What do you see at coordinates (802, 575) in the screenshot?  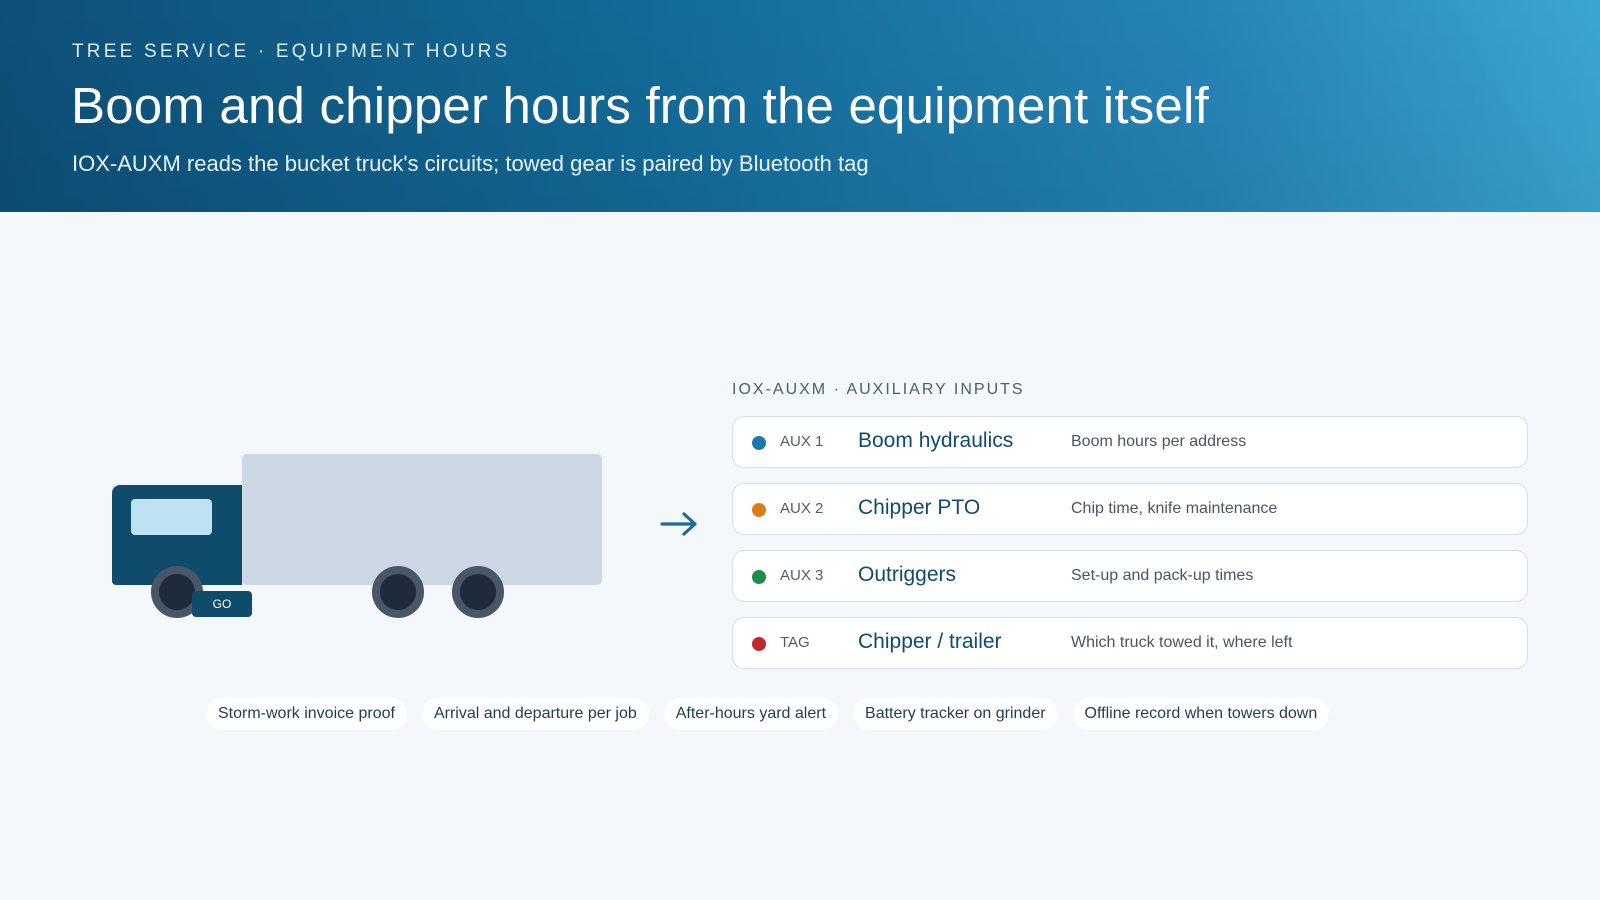 I see `aux-code: AUX 3` at bounding box center [802, 575].